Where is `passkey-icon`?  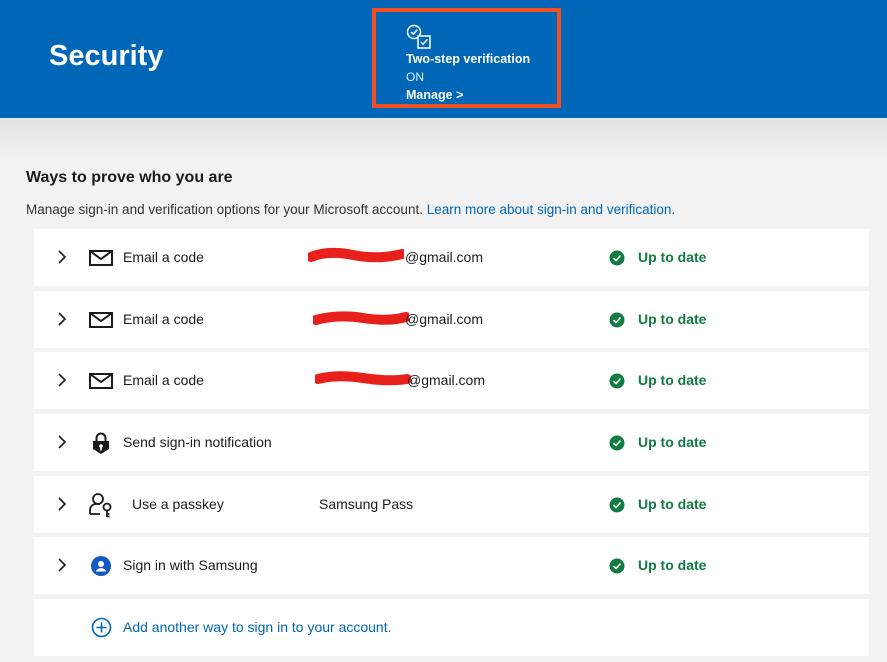
passkey-icon is located at coordinates (100, 505).